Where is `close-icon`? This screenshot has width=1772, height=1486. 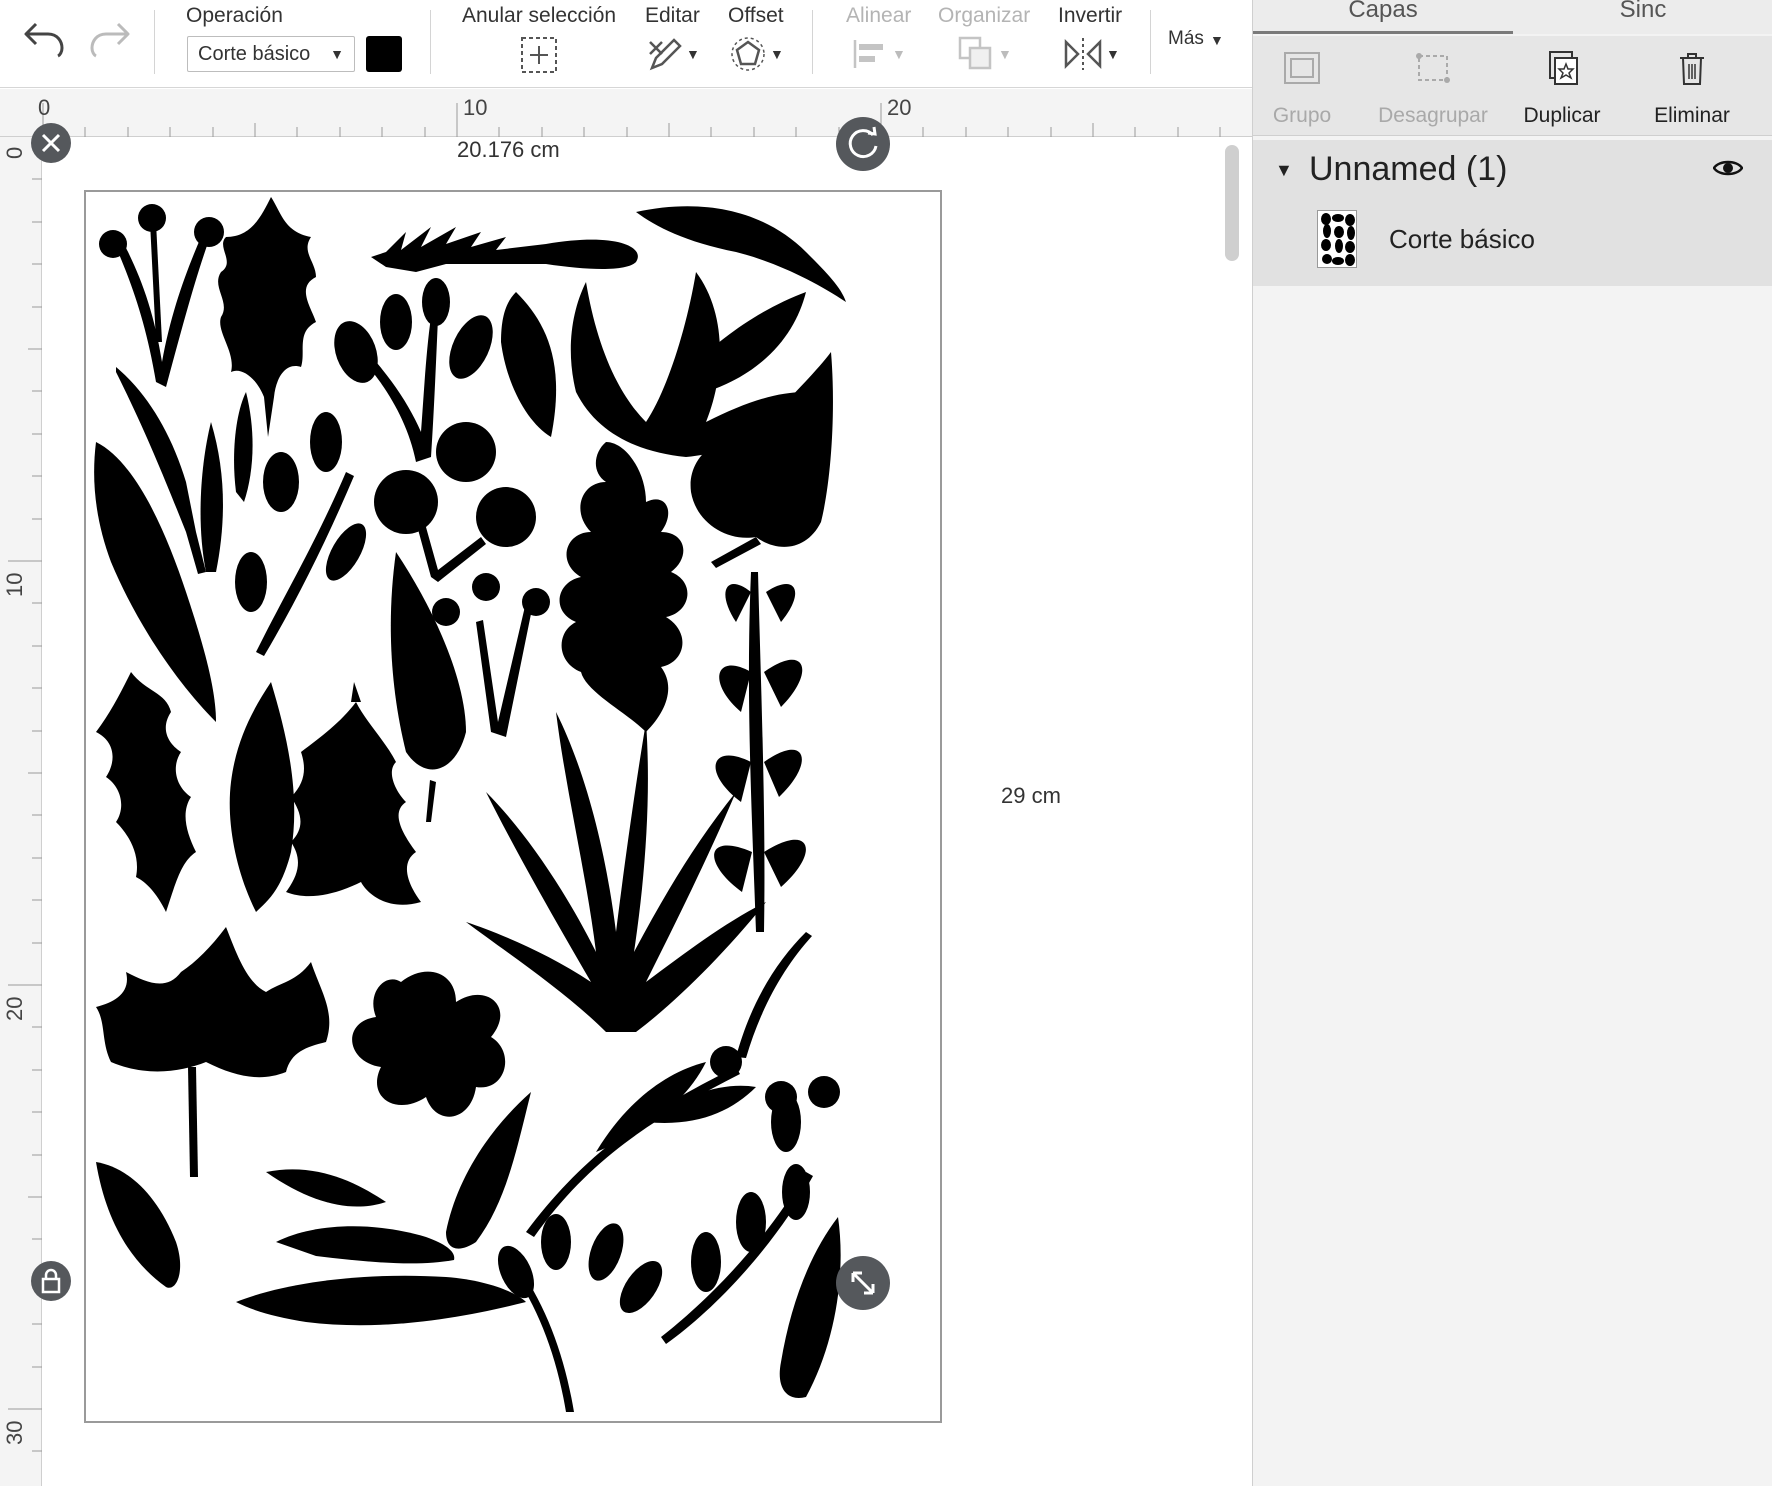
close-icon is located at coordinates (51, 143).